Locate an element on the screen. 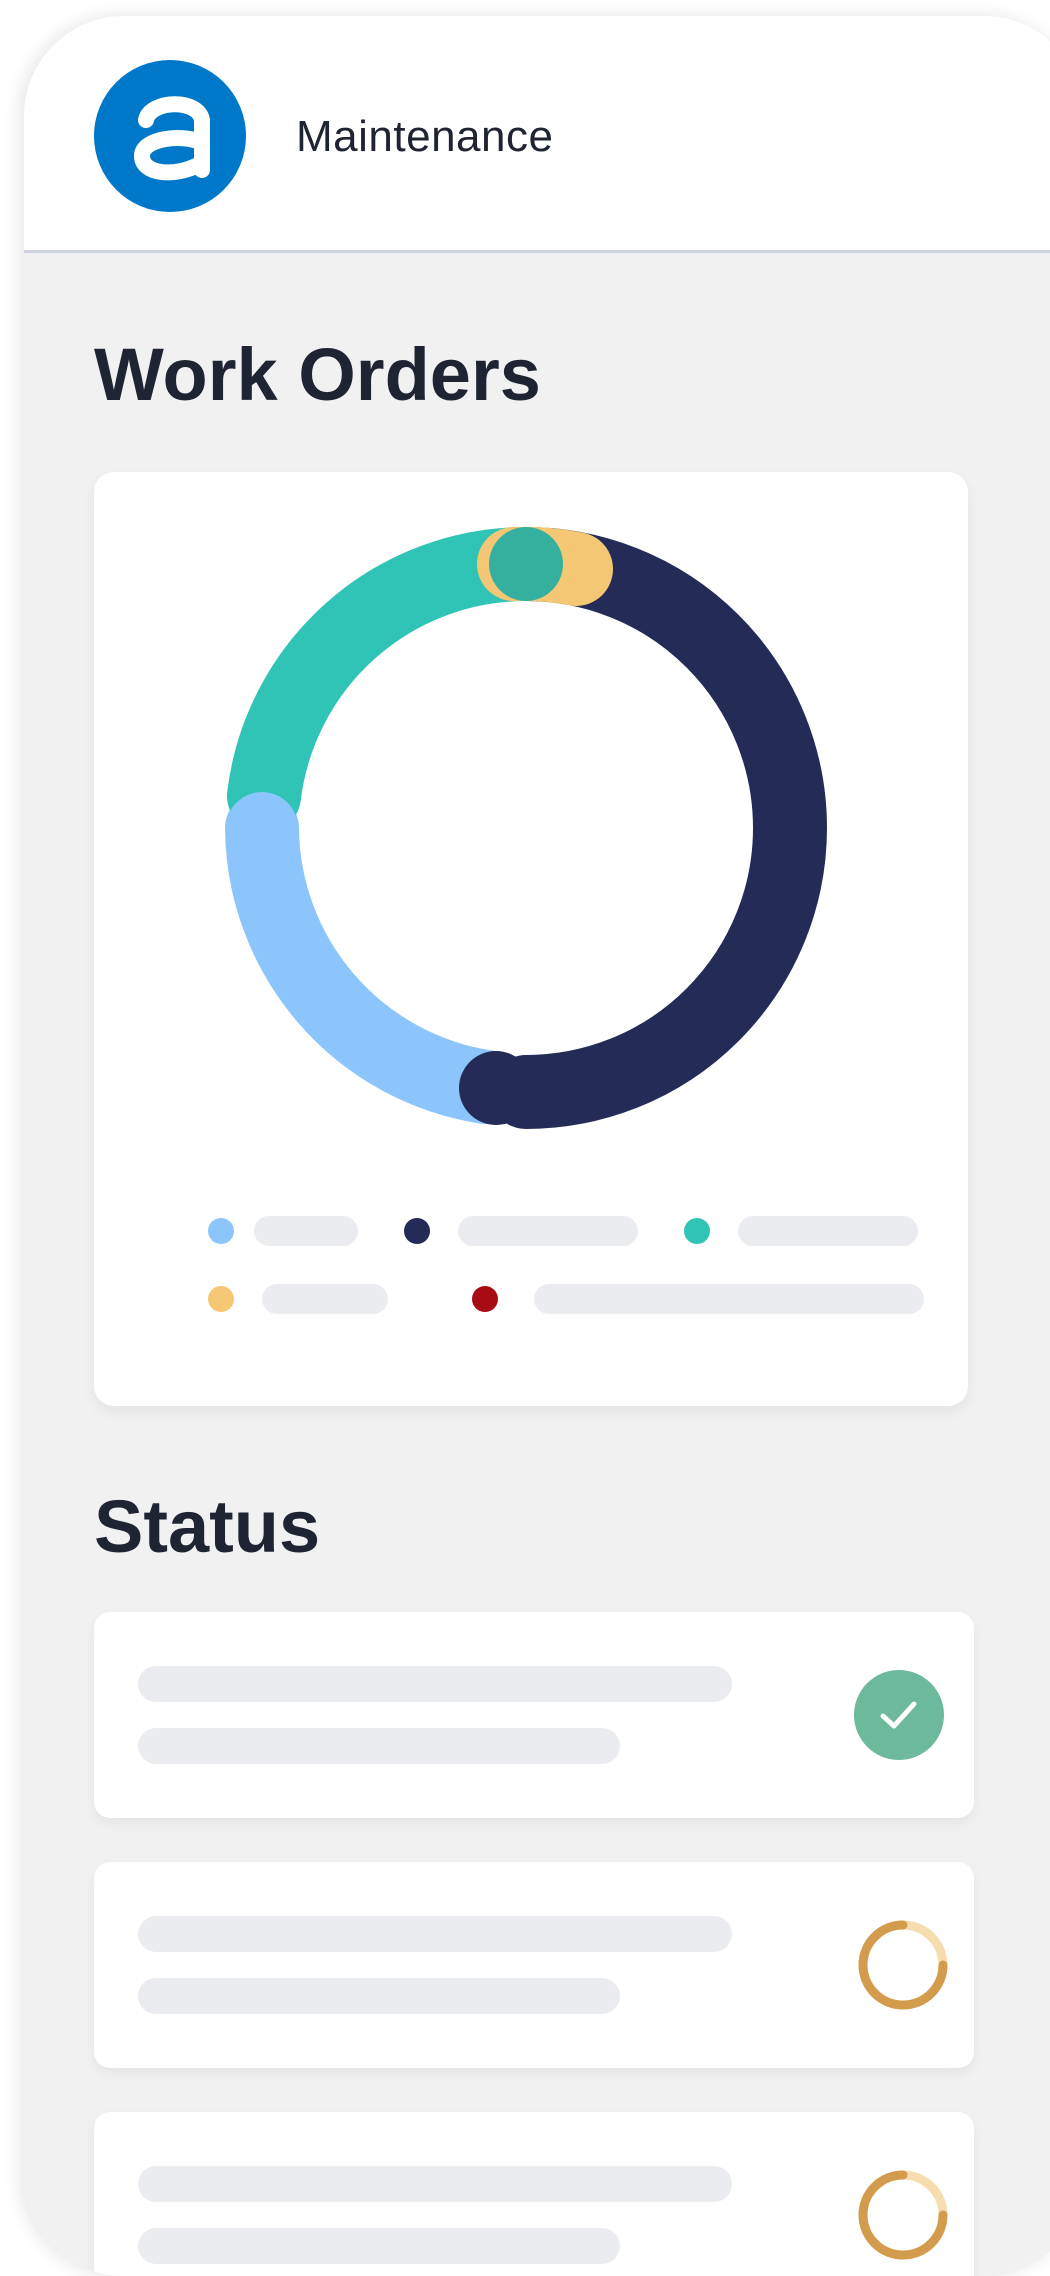 The image size is (1050, 2276). chart-slice-navy-cap is located at coordinates (496, 1088).